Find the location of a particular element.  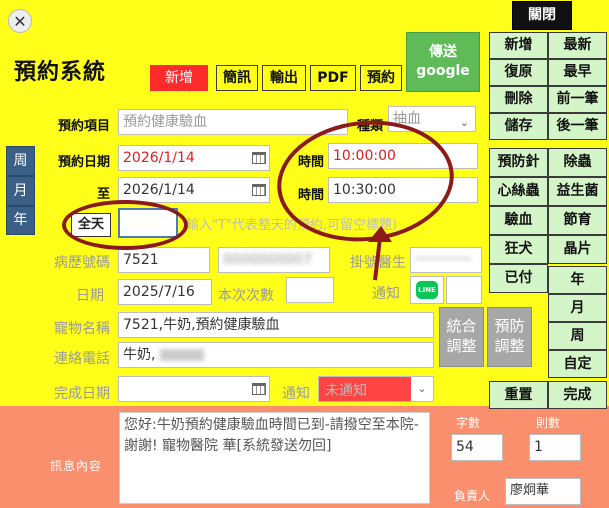

owner-field: 廖炯華 is located at coordinates (543, 491).